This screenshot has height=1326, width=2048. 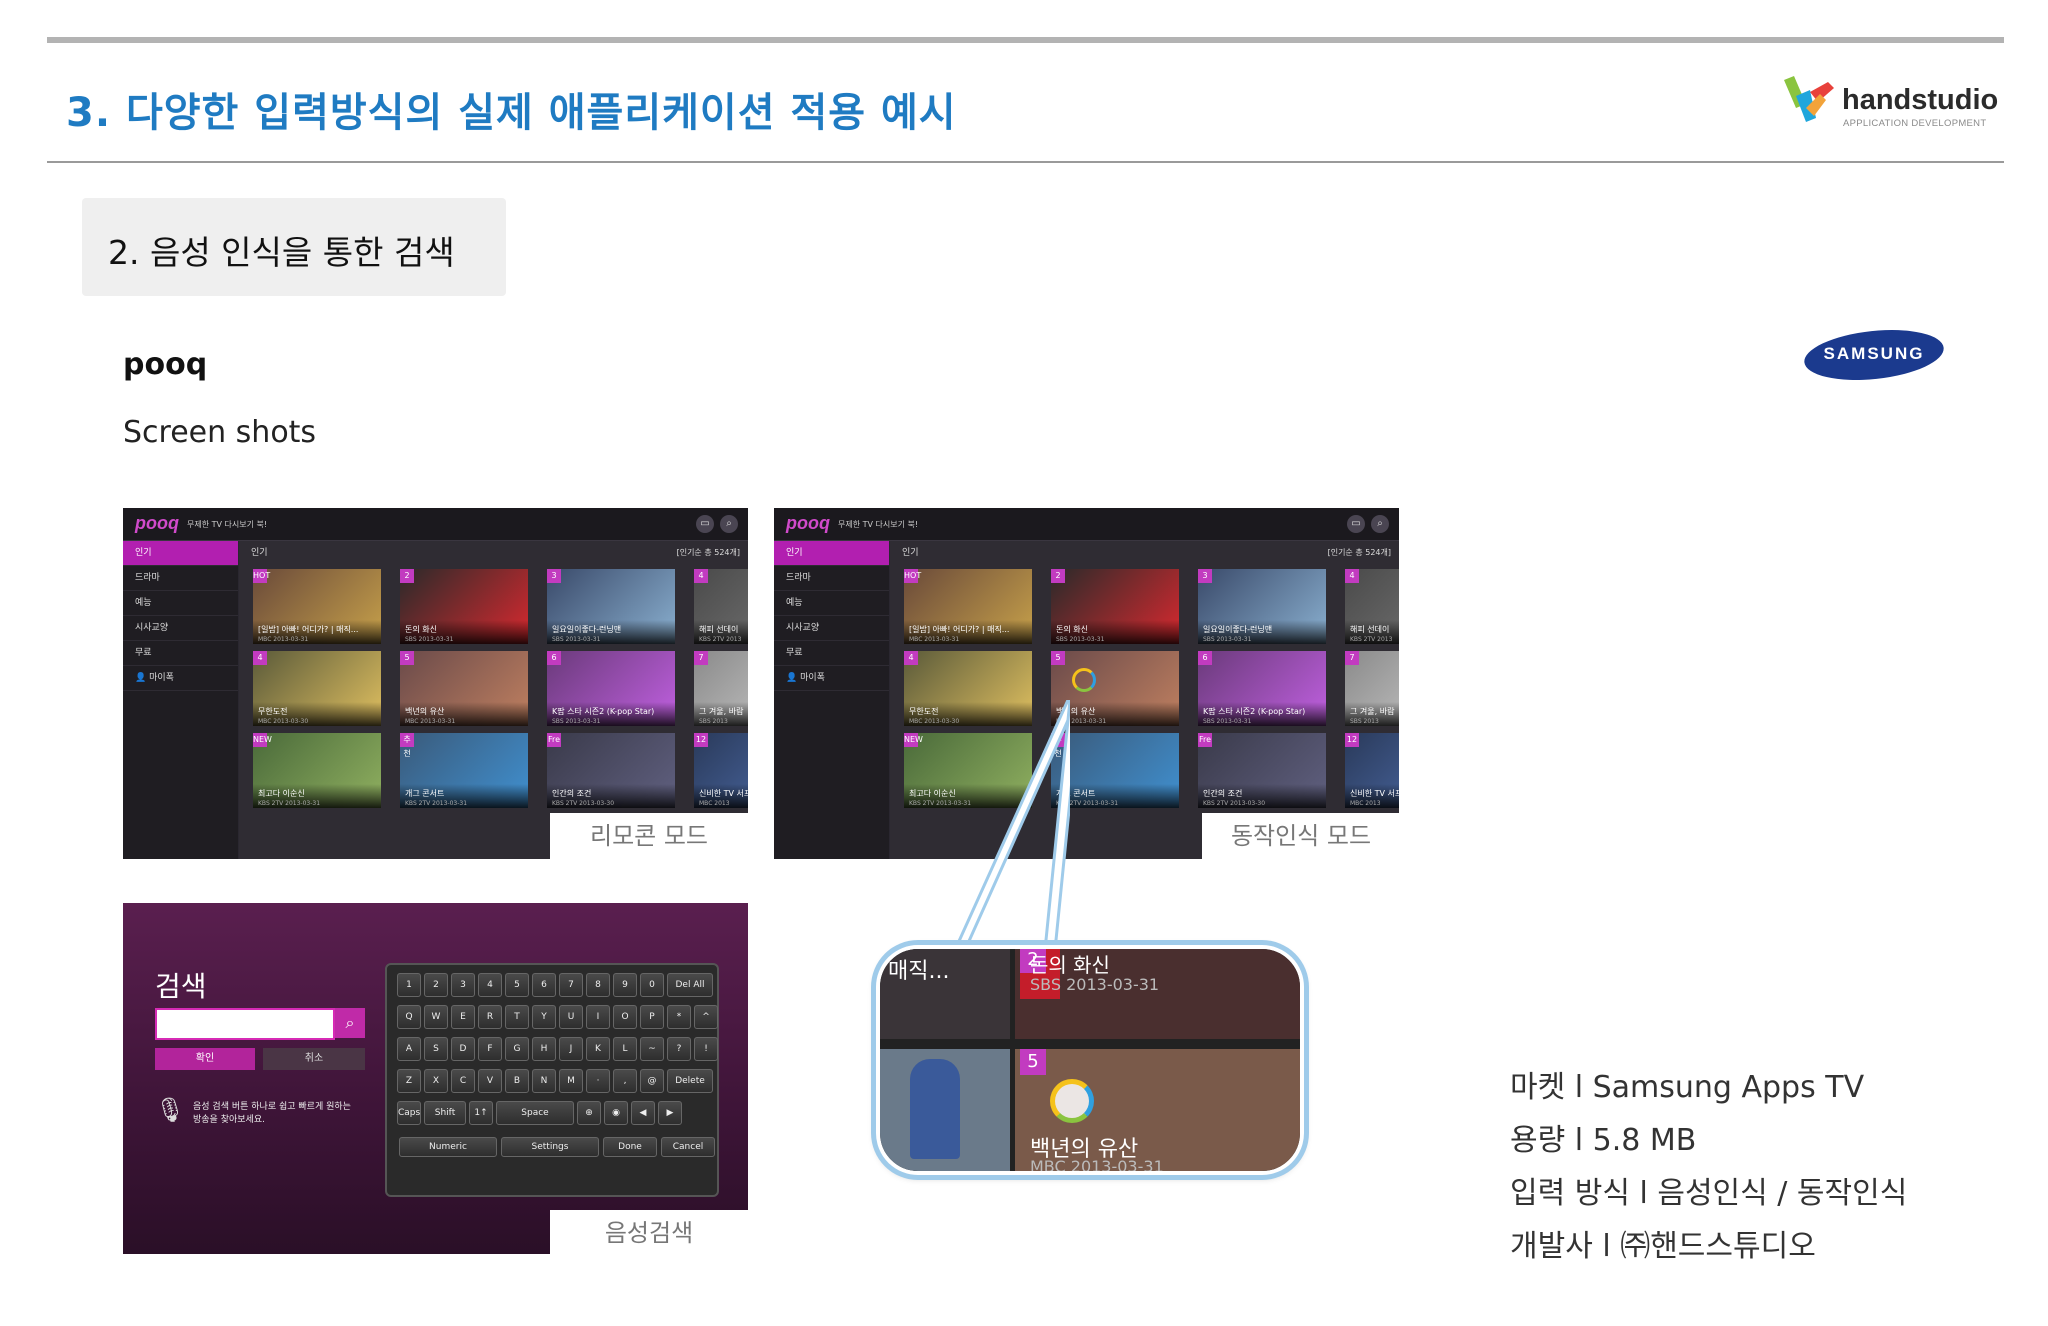 What do you see at coordinates (262, 740) in the screenshot?
I see `rank-badge: NEW` at bounding box center [262, 740].